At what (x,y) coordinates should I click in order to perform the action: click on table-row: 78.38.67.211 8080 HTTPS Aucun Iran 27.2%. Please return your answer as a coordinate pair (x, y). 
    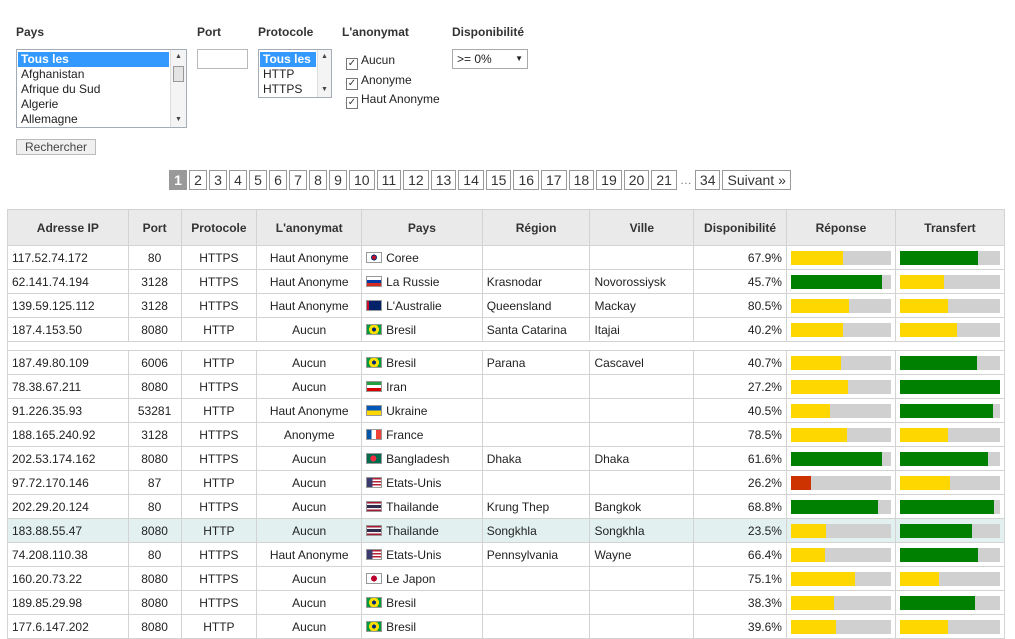
    Looking at the image, I should click on (506, 386).